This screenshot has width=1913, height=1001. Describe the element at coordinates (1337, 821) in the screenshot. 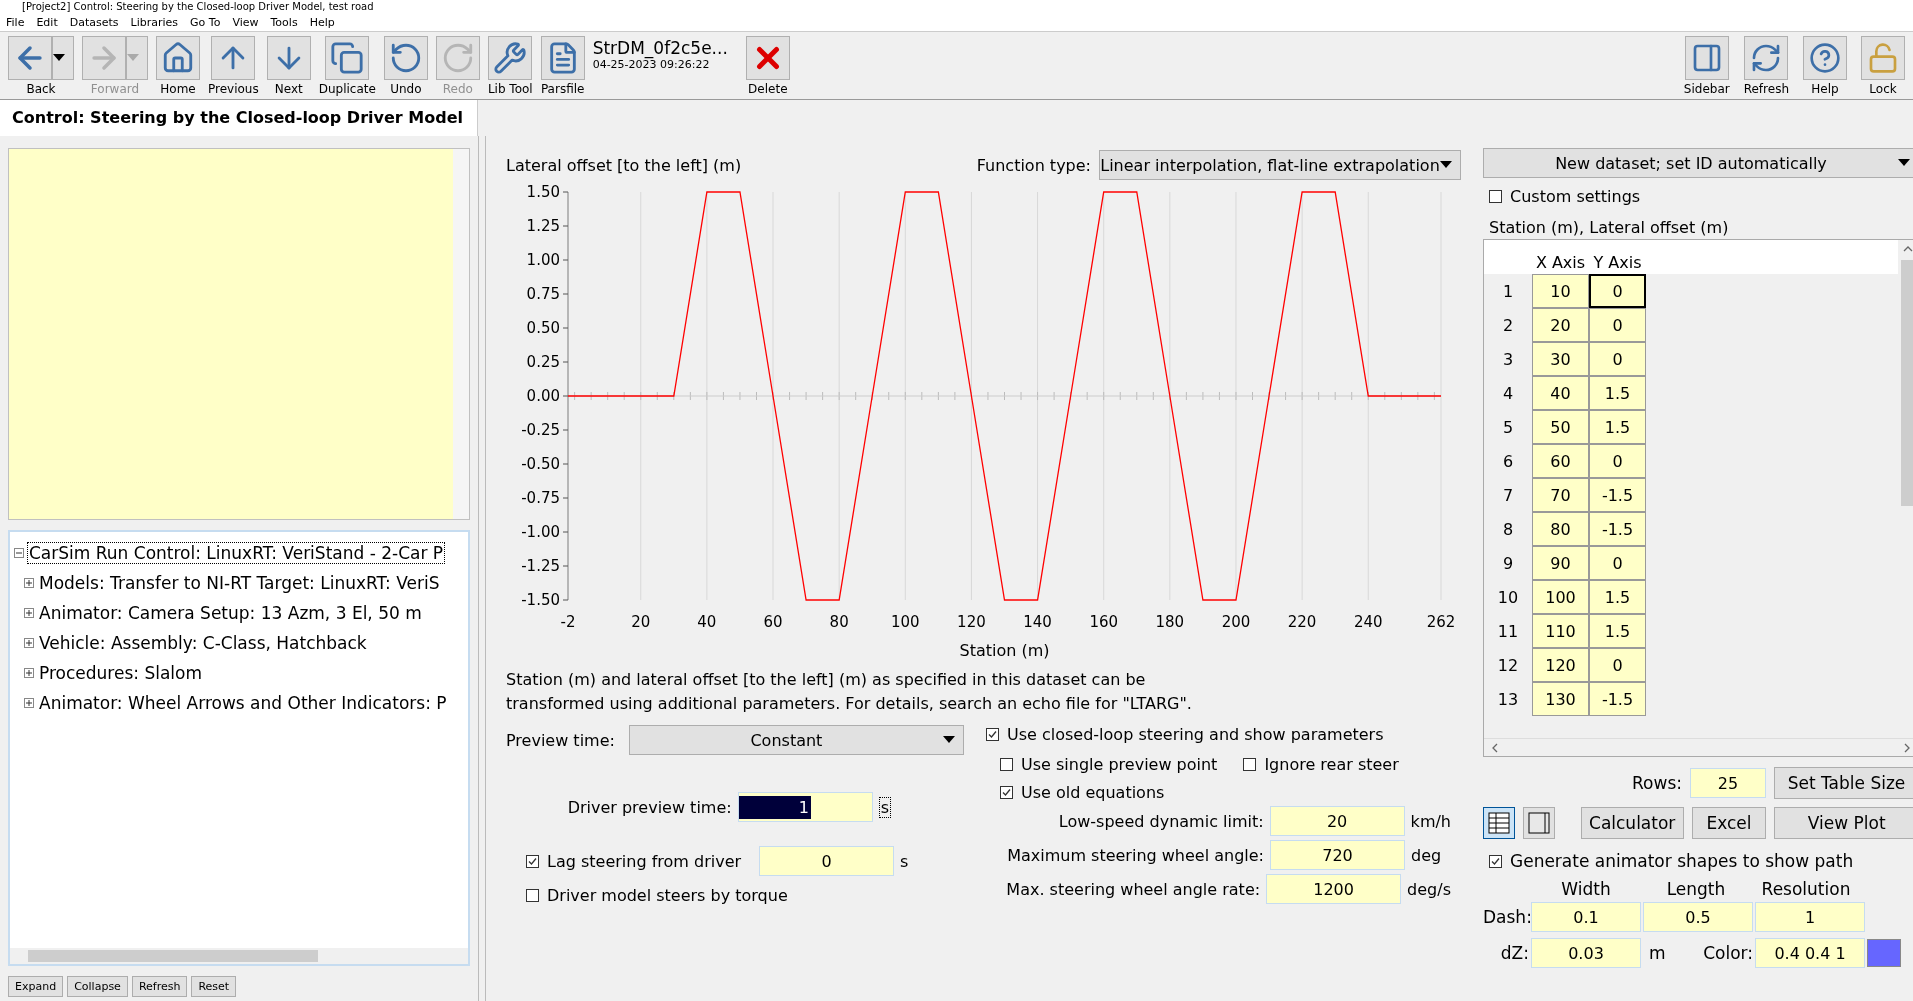

I see `input-field: 20` at that location.